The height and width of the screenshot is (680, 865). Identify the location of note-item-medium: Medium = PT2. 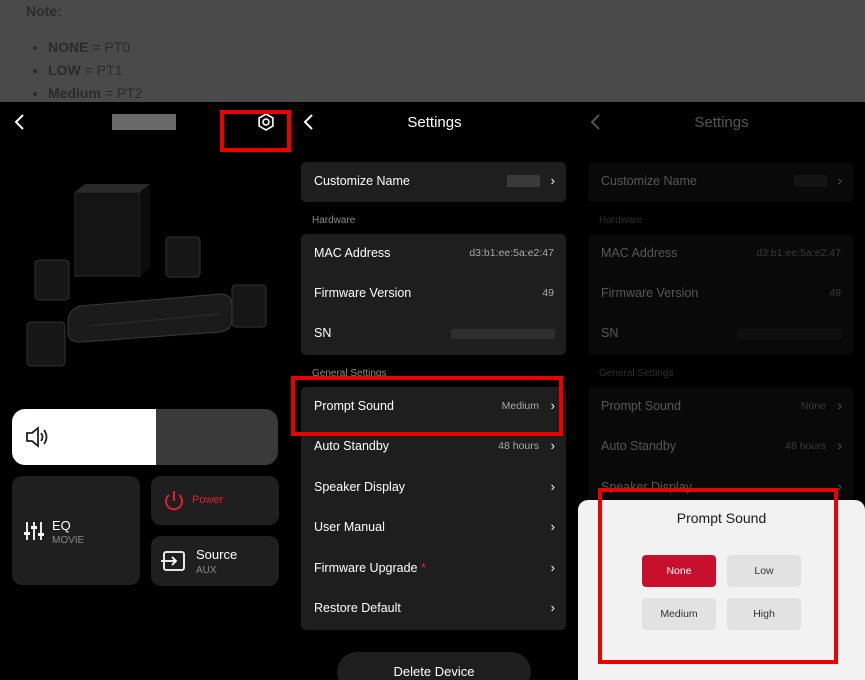
(95, 92).